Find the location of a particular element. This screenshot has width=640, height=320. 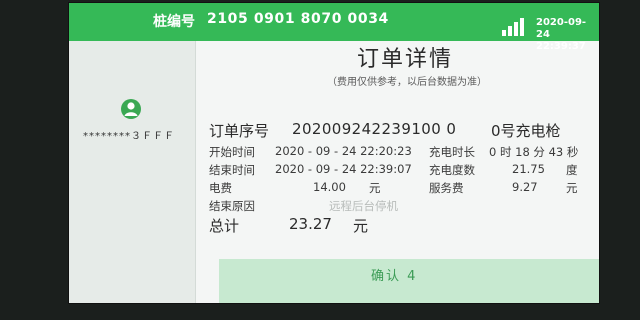

total-unit: 元 is located at coordinates (361, 226).